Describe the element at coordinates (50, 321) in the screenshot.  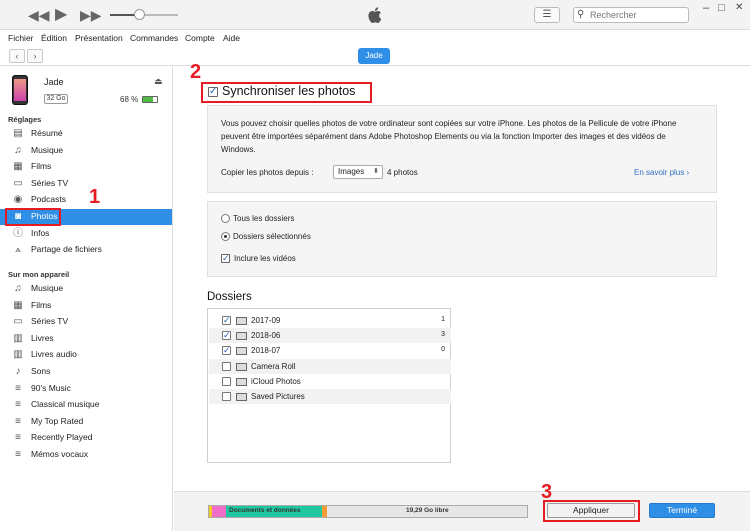
I see `sidebar-item-label: Séries TV` at that location.